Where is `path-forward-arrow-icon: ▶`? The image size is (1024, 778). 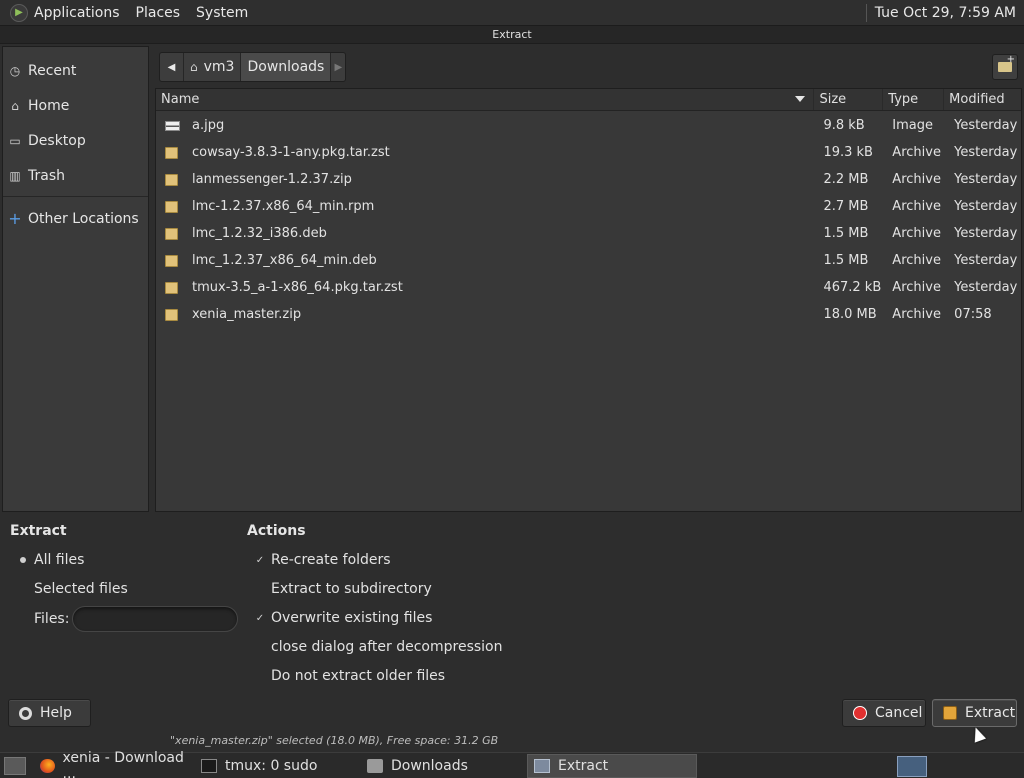
path-forward-arrow-icon: ▶ is located at coordinates (338, 67).